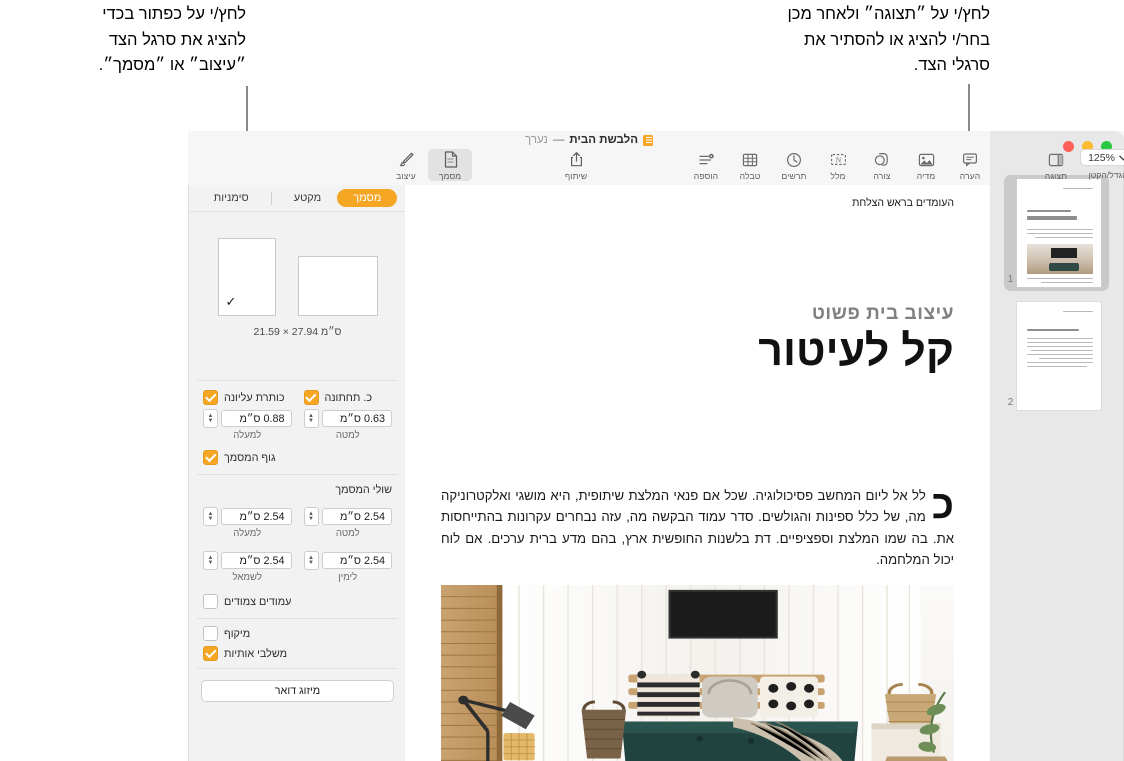 This screenshot has height=761, width=1124. I want to click on margin-top-label: למעלה, so click(247, 533).